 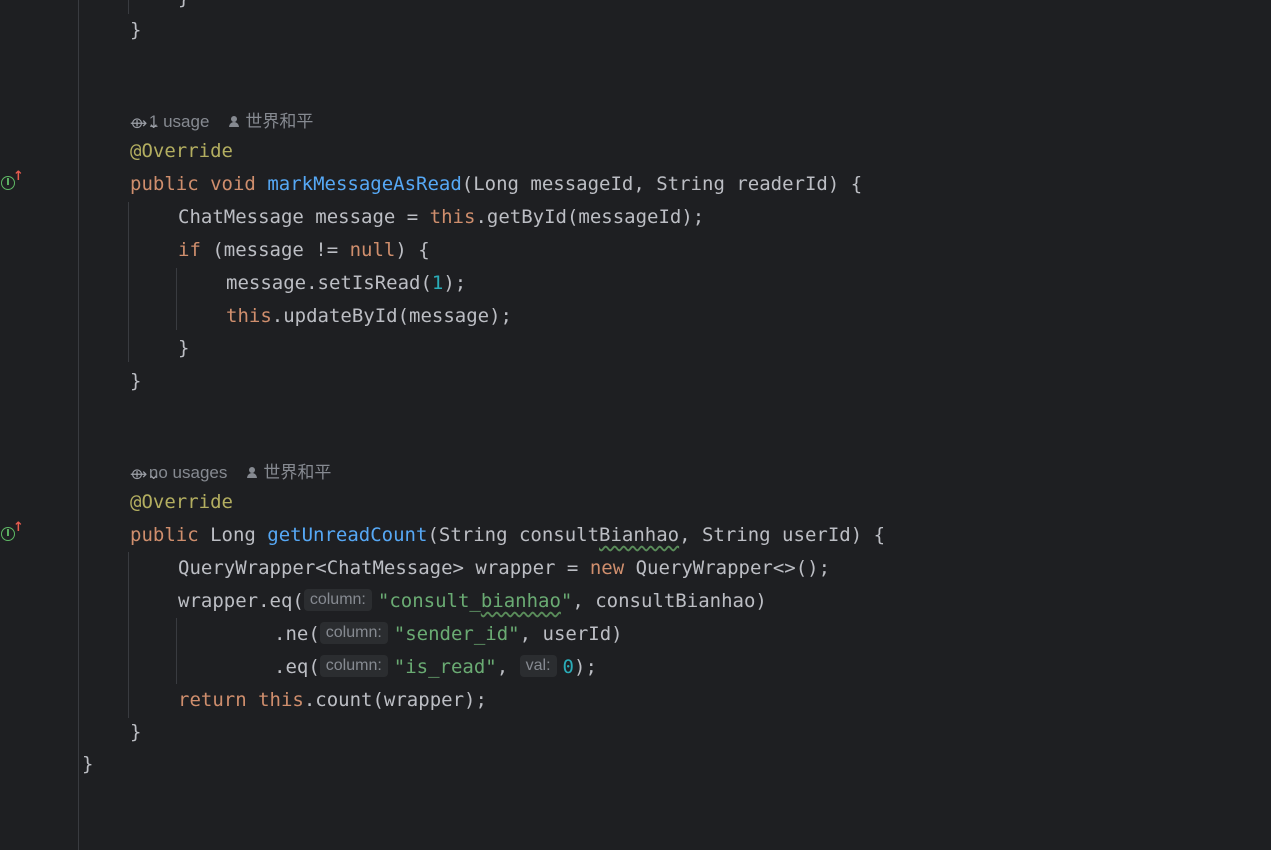 I want to click on parameter-hint: val:, so click(x=538, y=665).